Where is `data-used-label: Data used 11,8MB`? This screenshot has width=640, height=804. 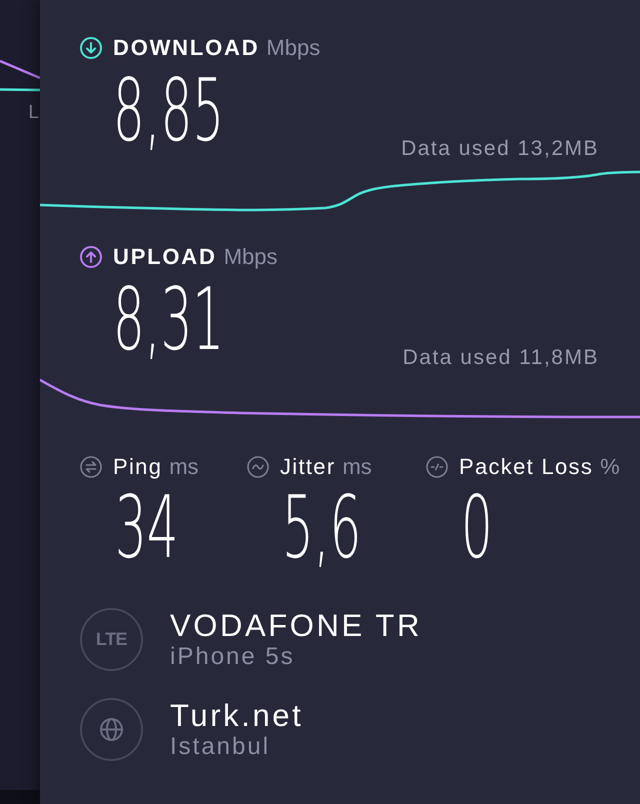
data-used-label: Data used 11,8MB is located at coordinates (500, 358).